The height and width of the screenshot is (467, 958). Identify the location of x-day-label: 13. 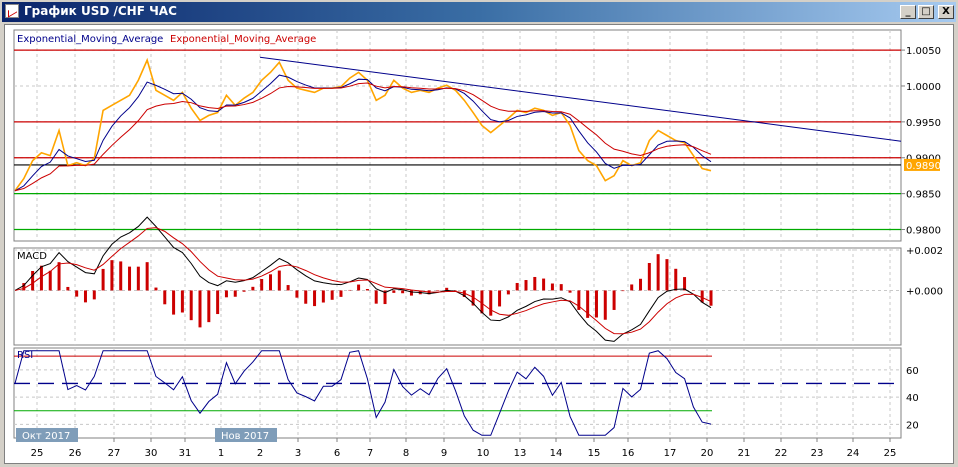
(520, 453).